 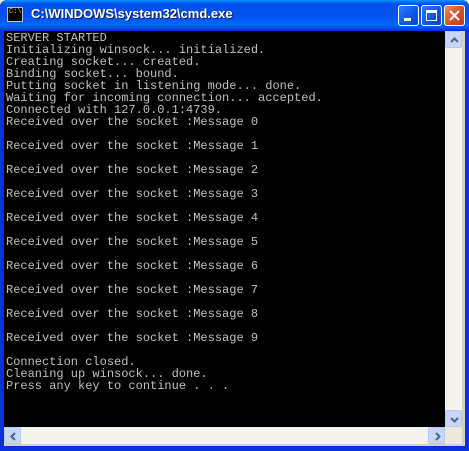 I want to click on scroll-right-button, so click(x=436, y=435).